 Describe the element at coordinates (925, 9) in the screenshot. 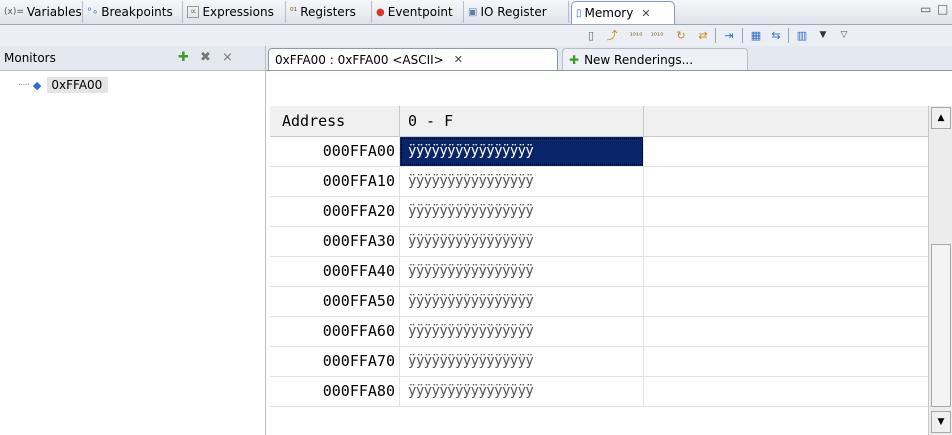

I see `minimize-icon: ▭` at that location.